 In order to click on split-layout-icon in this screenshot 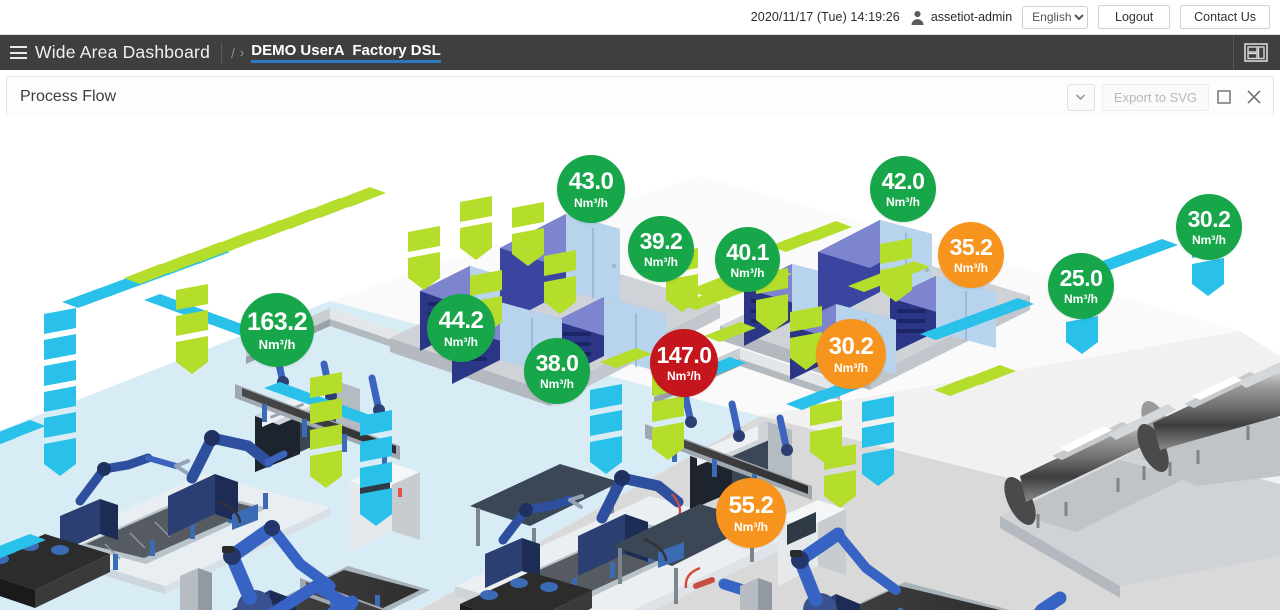, I will do `click(1256, 52)`.